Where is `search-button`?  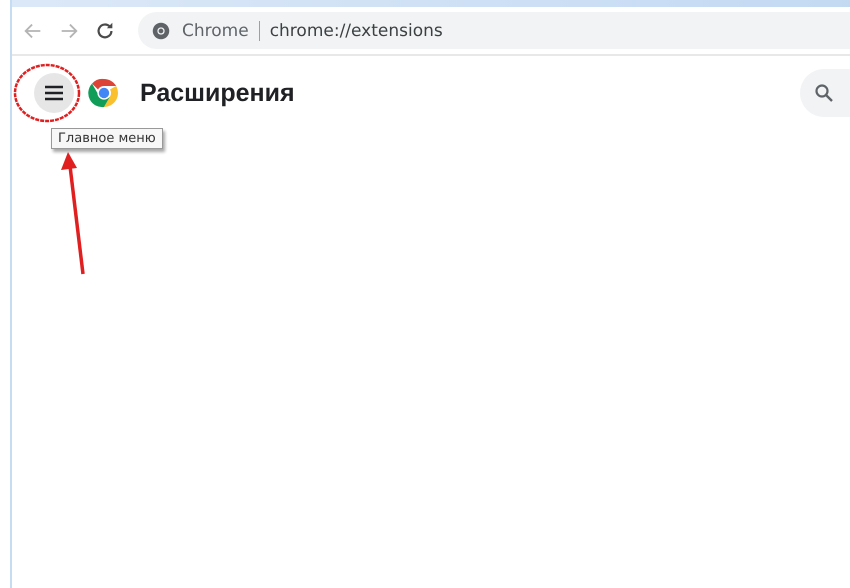
search-button is located at coordinates (825, 93).